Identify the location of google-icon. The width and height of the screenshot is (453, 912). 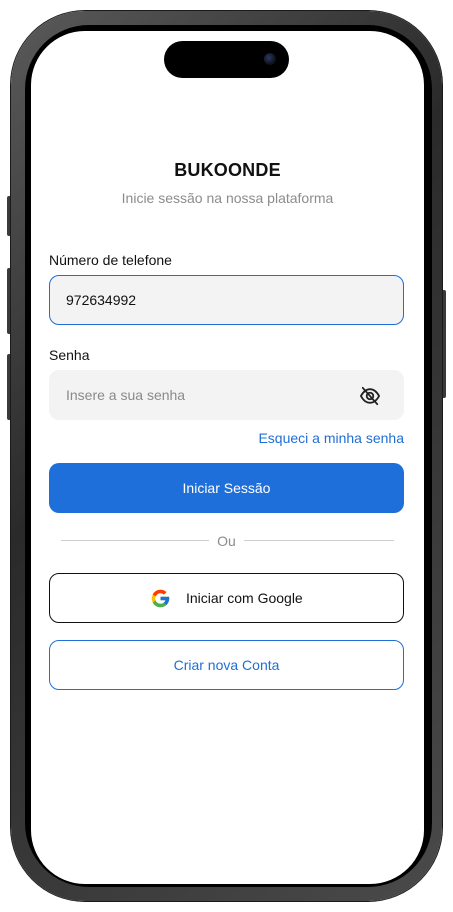
(160, 598).